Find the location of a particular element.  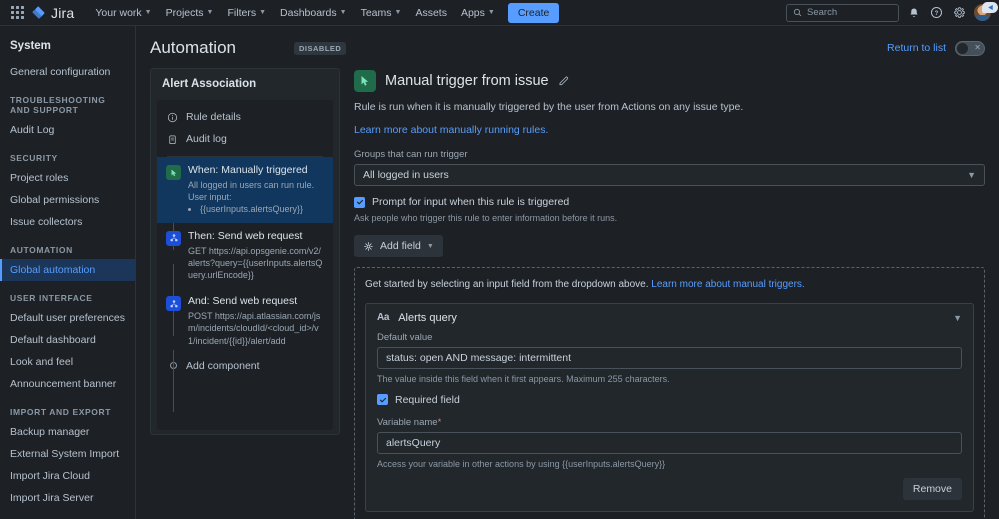

status-badge: DISABLED is located at coordinates (320, 48).